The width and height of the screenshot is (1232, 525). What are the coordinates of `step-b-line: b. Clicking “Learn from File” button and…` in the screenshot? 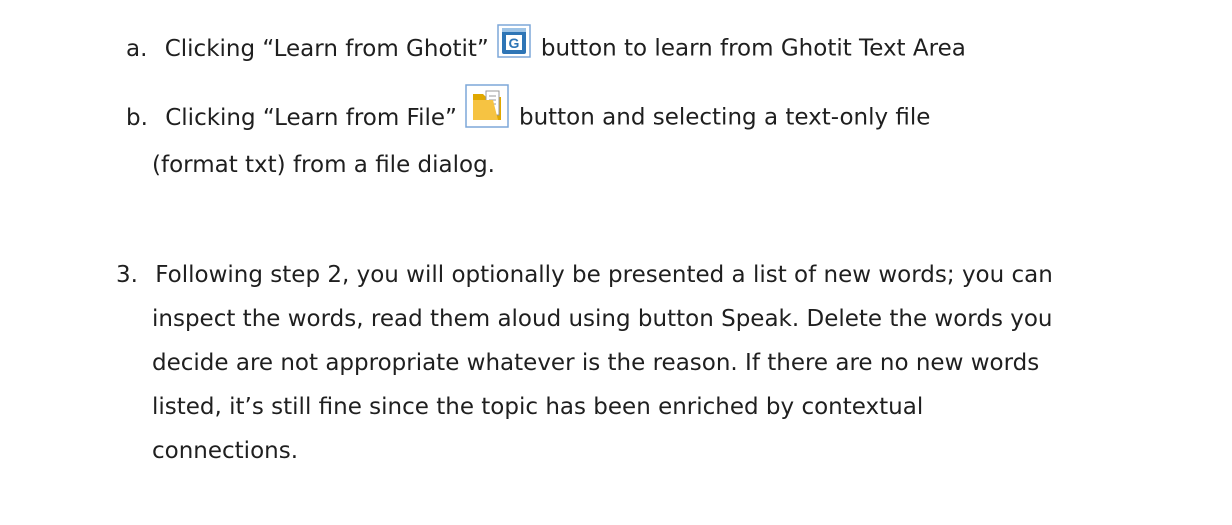 It's located at (528, 107).